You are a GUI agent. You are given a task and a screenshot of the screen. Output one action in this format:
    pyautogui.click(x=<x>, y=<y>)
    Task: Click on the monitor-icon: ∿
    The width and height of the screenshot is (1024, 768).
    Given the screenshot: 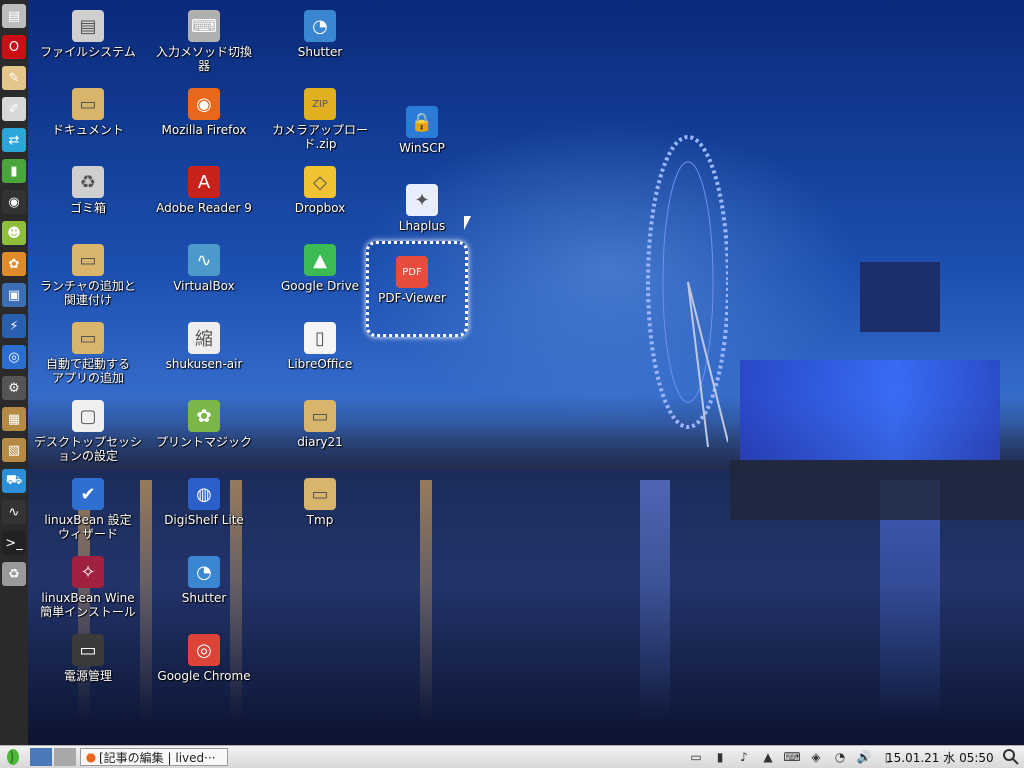 What is the action you would take?
    pyautogui.click(x=14, y=512)
    